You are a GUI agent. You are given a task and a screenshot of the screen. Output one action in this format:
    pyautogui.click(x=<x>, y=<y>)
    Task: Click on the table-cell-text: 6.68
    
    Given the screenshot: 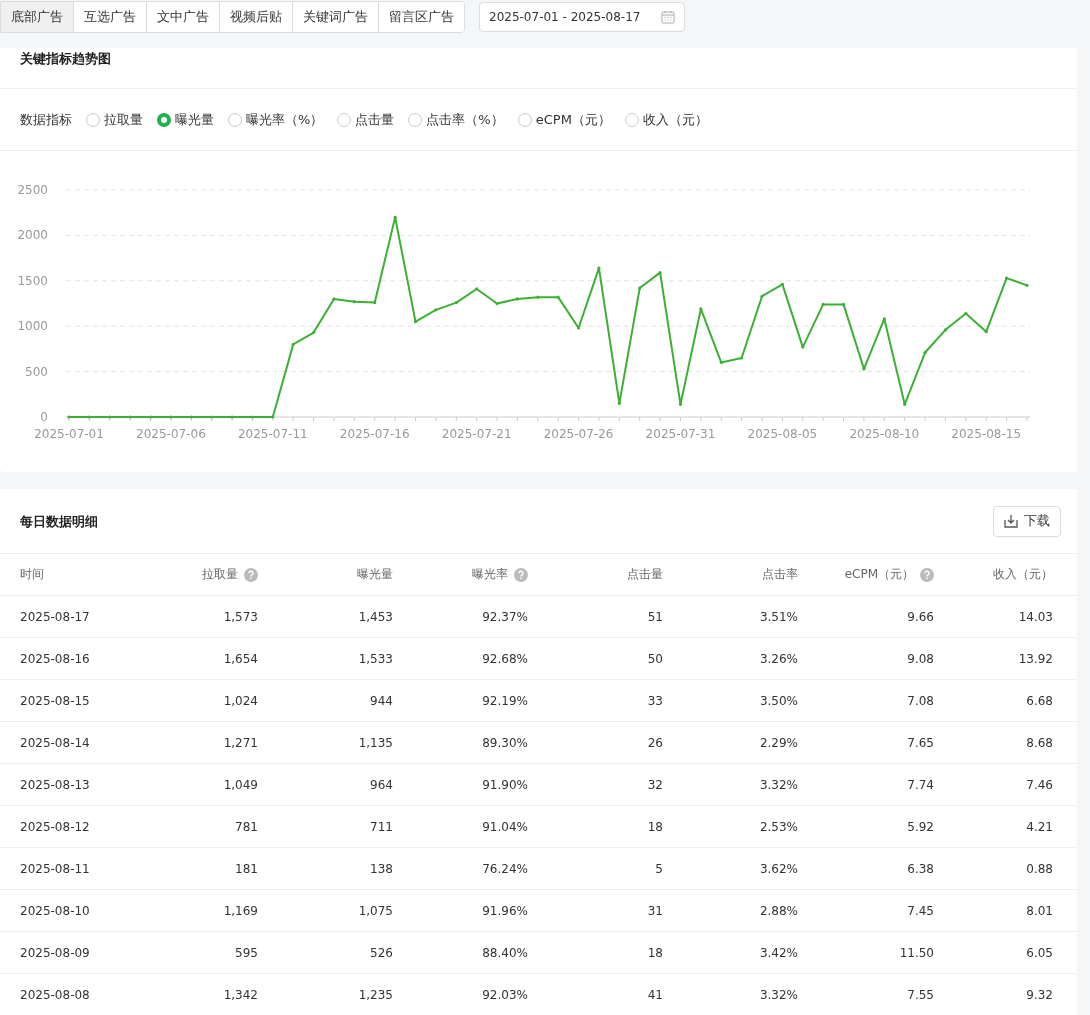 What is the action you would take?
    pyautogui.click(x=1039, y=700)
    